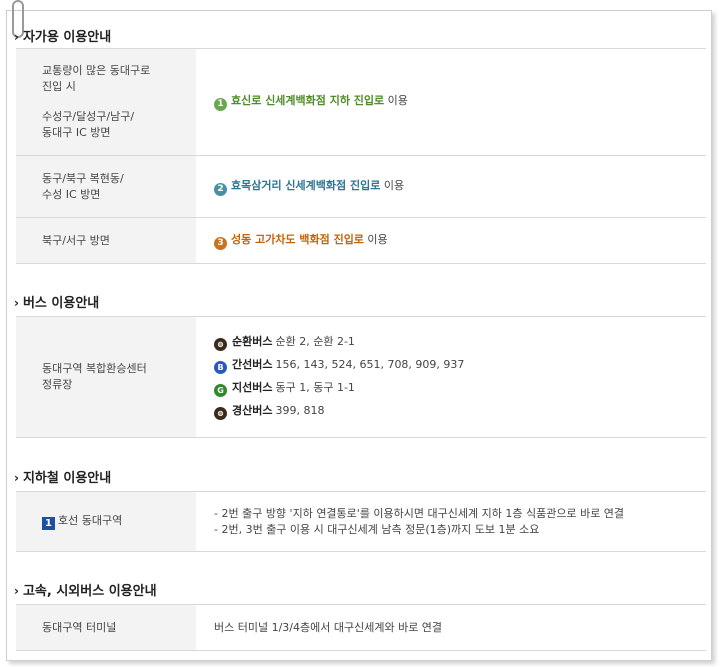 Image resolution: width=720 pixels, height=667 pixels. Describe the element at coordinates (106, 102) in the screenshot. I see `row-header: 교통량이 많은 동대구로 진입 시 수성구/달성구/남구/ 동대구 IC 방면` at that location.